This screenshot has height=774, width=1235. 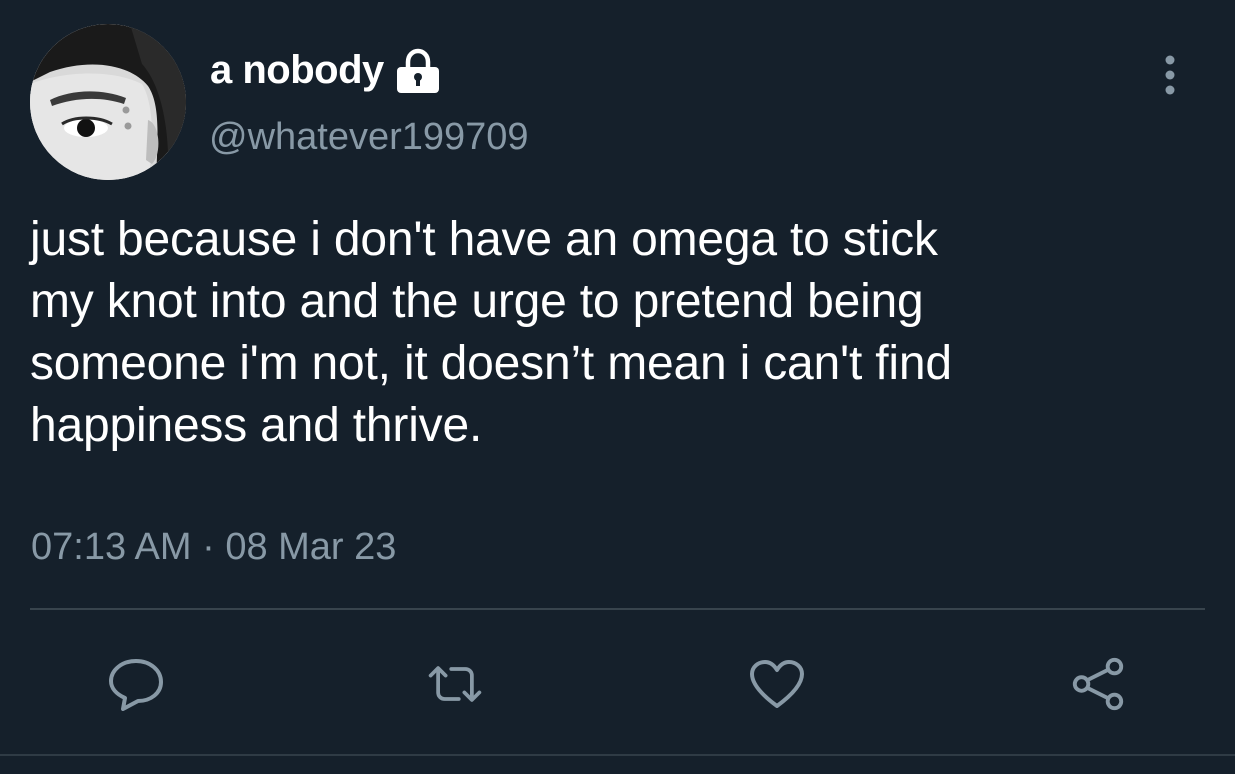 I want to click on display-name: a nobody, so click(x=297, y=70).